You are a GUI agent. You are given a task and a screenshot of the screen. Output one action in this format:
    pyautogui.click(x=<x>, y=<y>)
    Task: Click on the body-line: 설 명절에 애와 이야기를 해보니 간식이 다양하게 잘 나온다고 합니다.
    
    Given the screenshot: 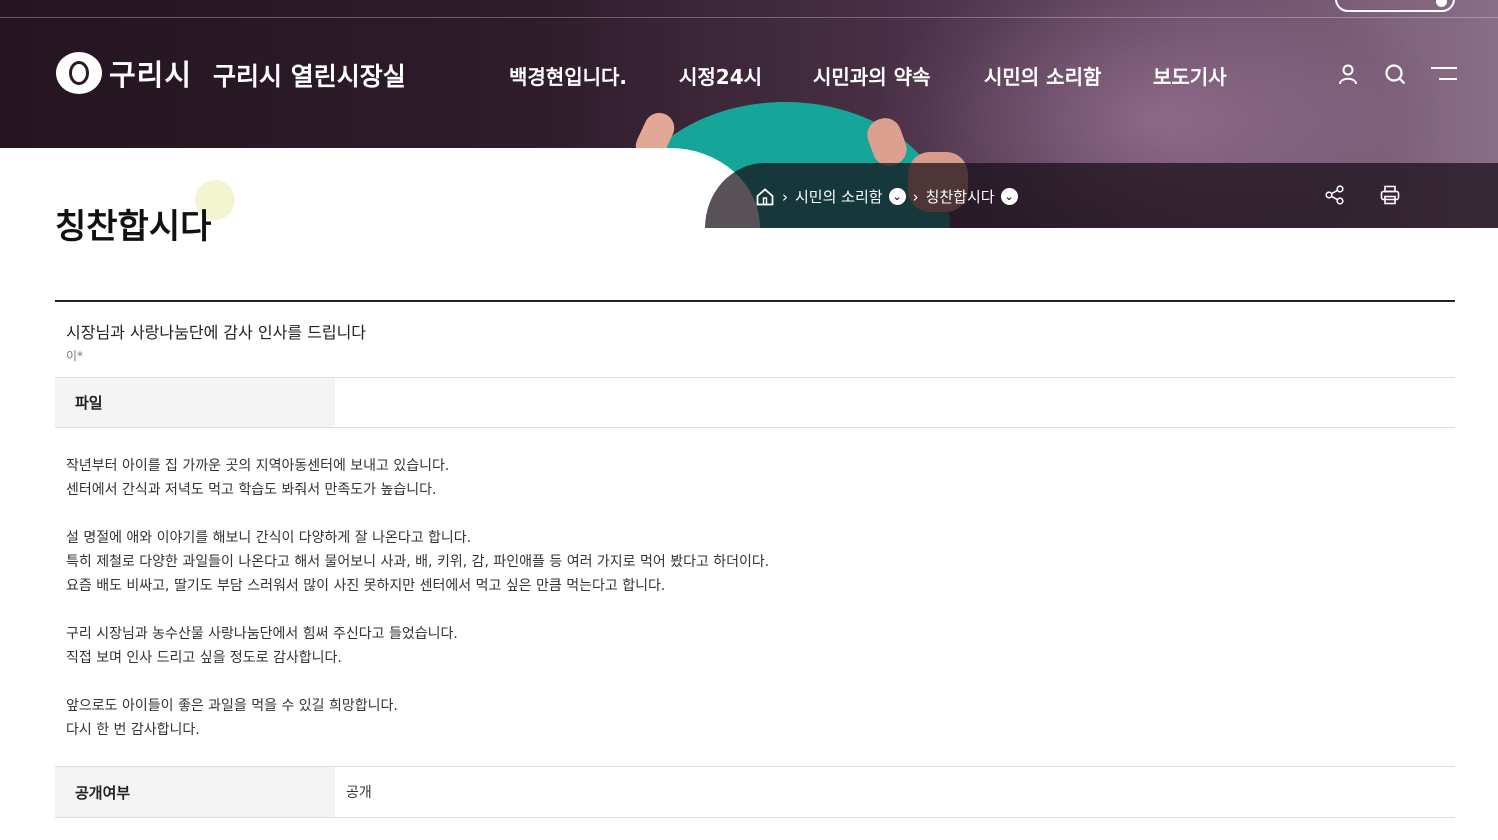 What is the action you would take?
    pyautogui.click(x=269, y=538)
    